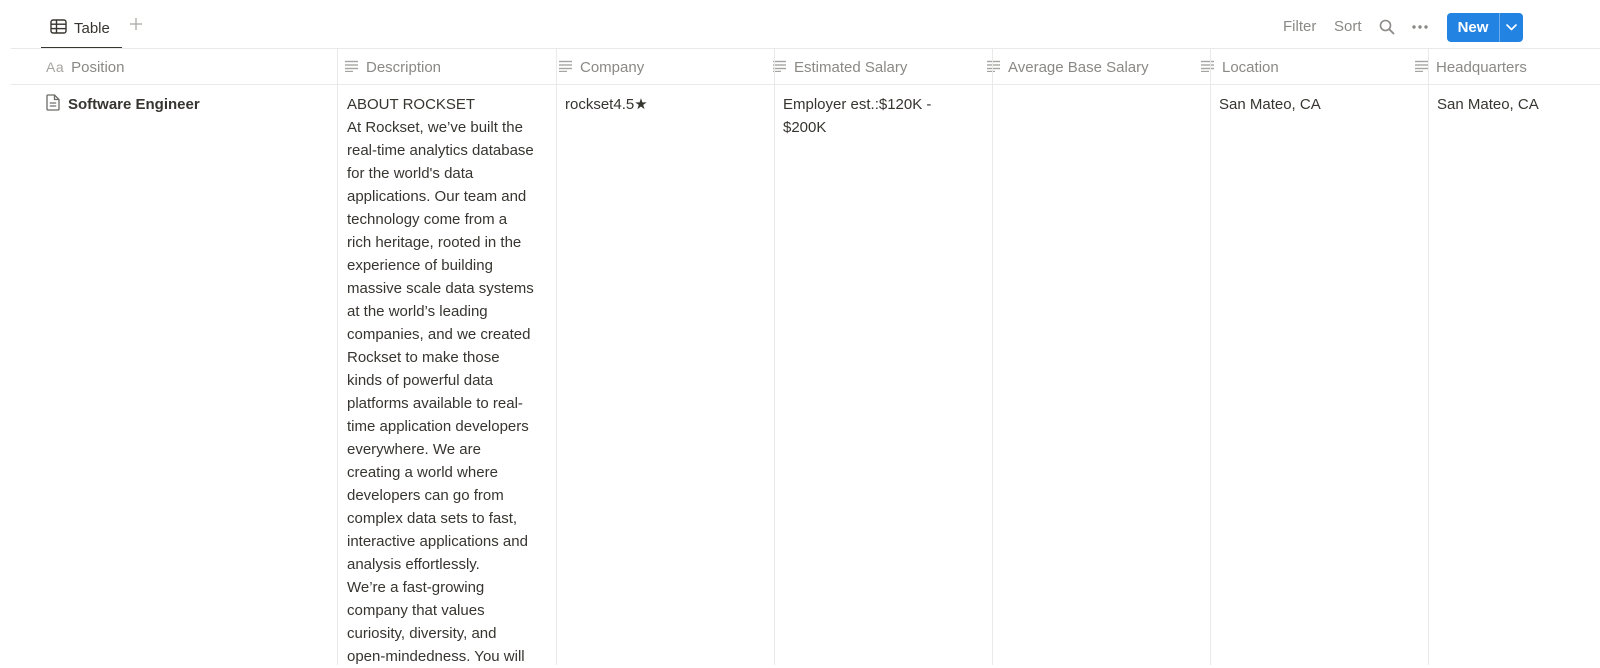  I want to click on headquarters-value: San Mateo, CA, so click(1488, 104).